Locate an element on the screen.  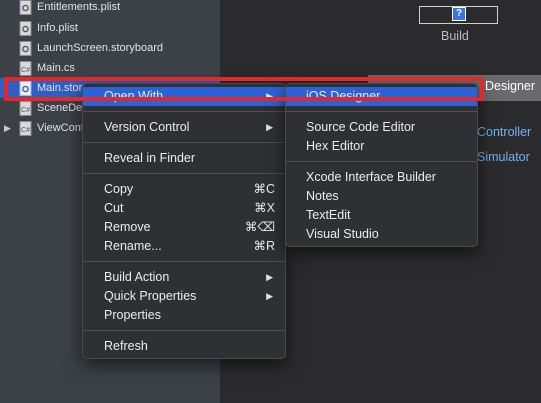
tree-item-launchscreen: LaunchScreen.storyboard is located at coordinates (110, 48).